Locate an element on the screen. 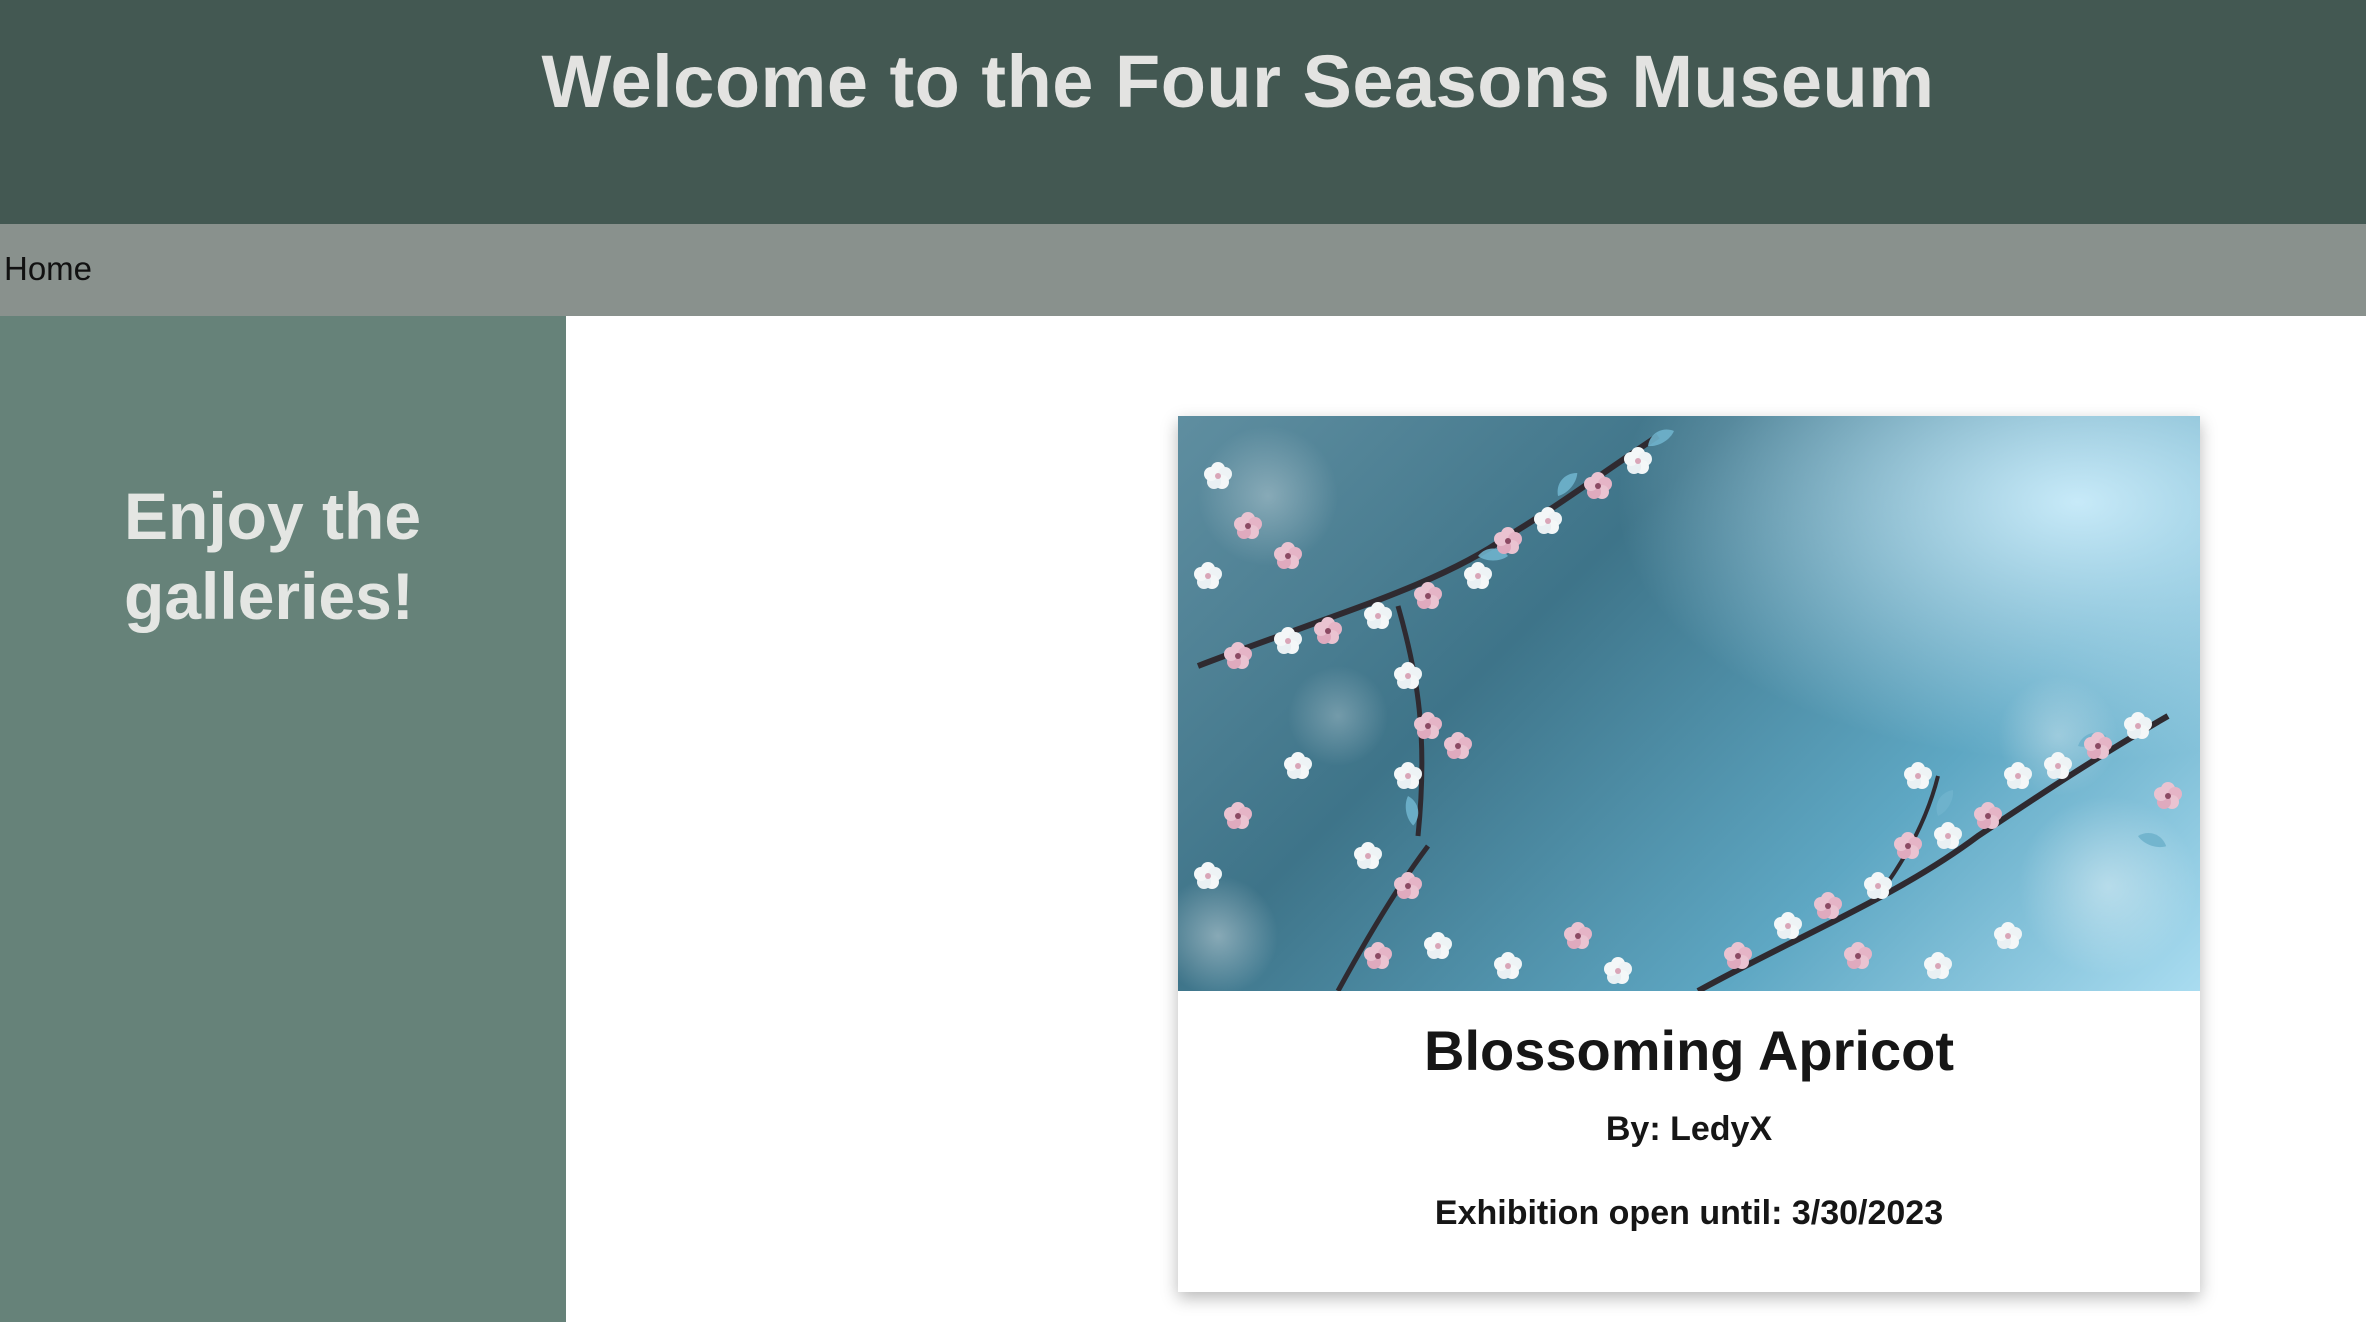 This screenshot has width=2366, height=1322. artwork-author: By: LedyX is located at coordinates (1689, 1129).